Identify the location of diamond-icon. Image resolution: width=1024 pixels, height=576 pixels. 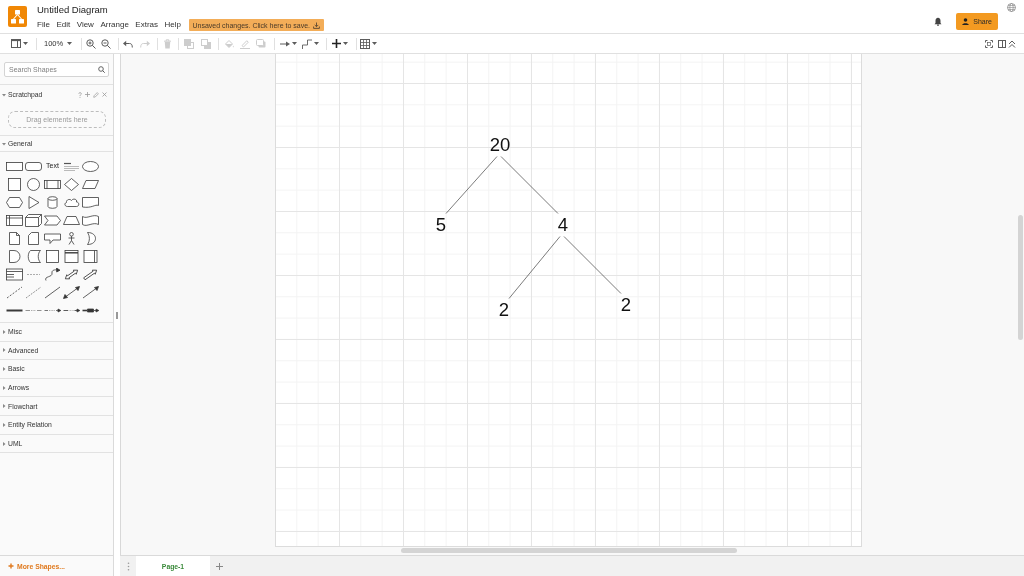
(71, 184).